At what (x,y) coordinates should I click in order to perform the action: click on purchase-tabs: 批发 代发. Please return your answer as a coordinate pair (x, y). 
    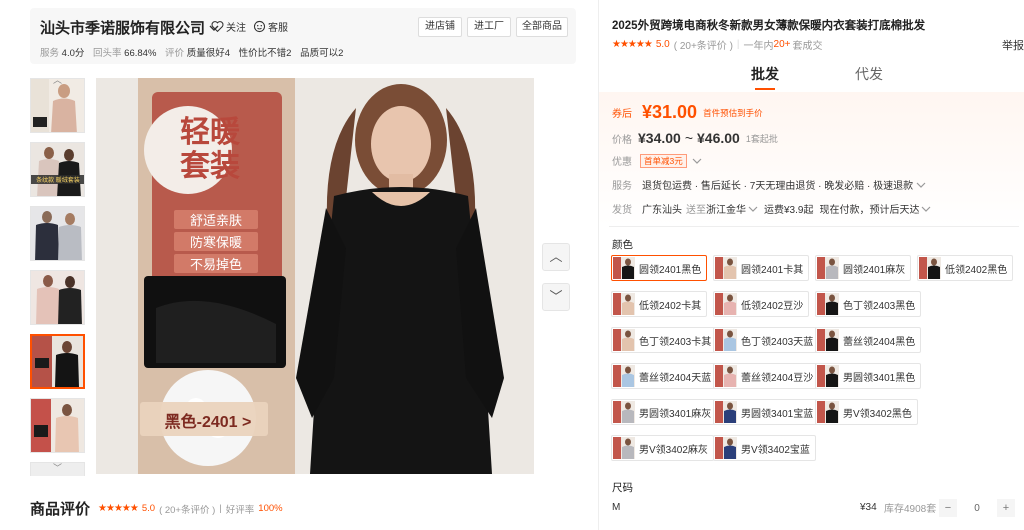
    Looking at the image, I should click on (811, 76).